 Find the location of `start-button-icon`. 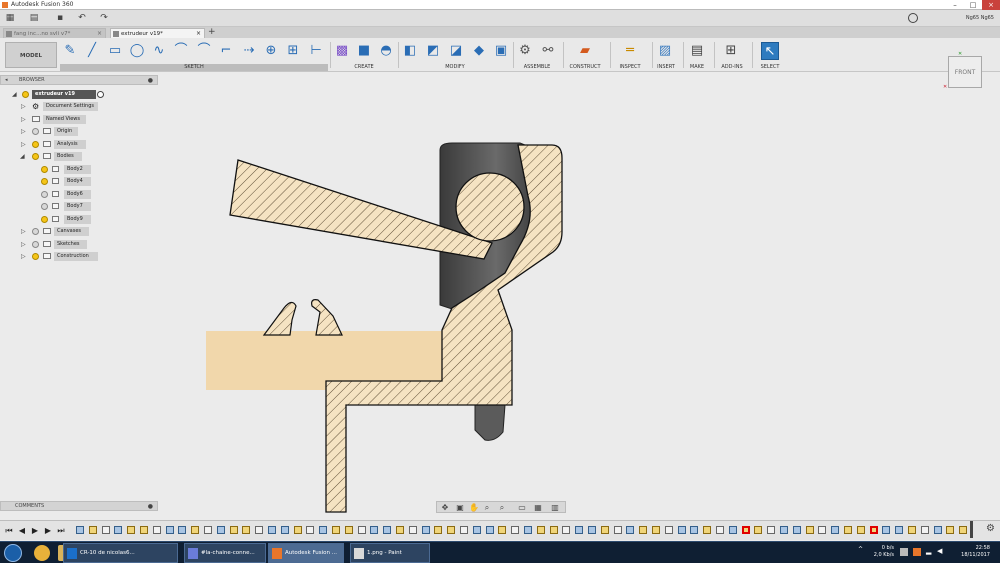

start-button-icon is located at coordinates (13, 553).